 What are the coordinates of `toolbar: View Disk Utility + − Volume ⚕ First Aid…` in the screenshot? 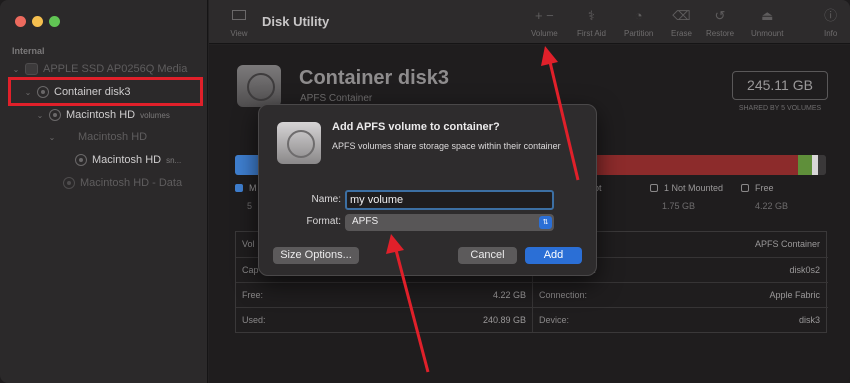 It's located at (529, 22).